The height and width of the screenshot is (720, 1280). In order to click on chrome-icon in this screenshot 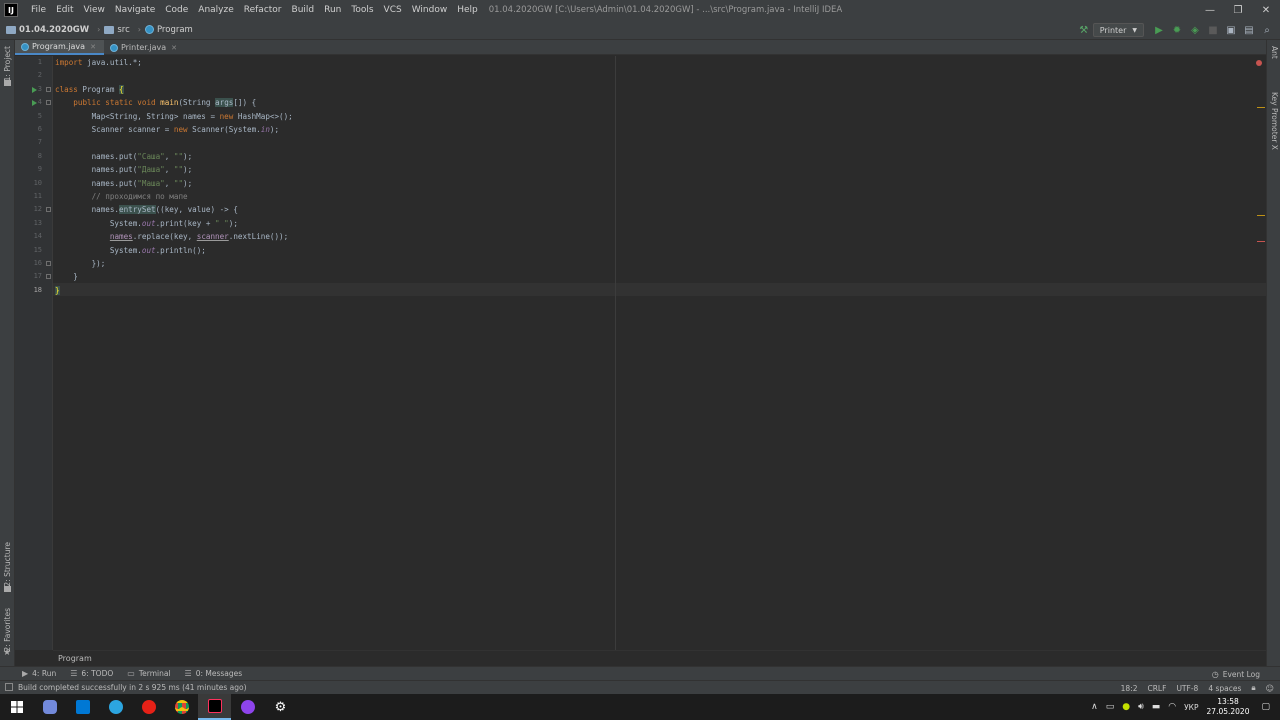, I will do `click(181, 707)`.